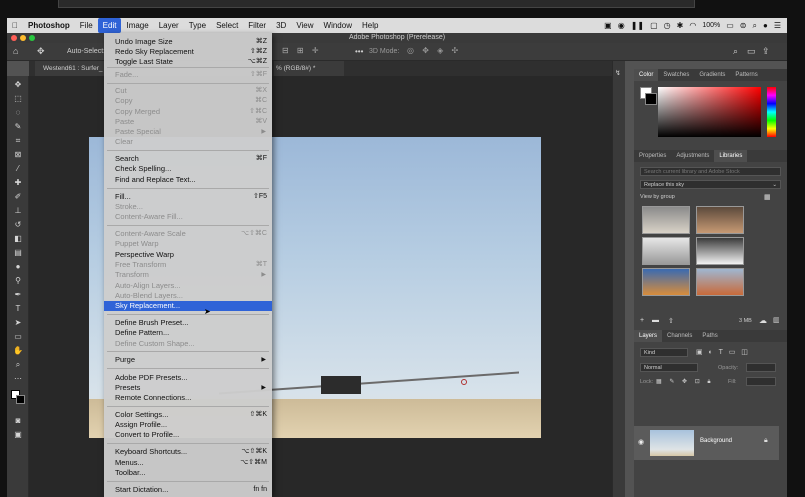 This screenshot has width=805, height=497. Describe the element at coordinates (302, 50) in the screenshot. I see `align-icons: ⊟ ⊞ ✛` at that location.